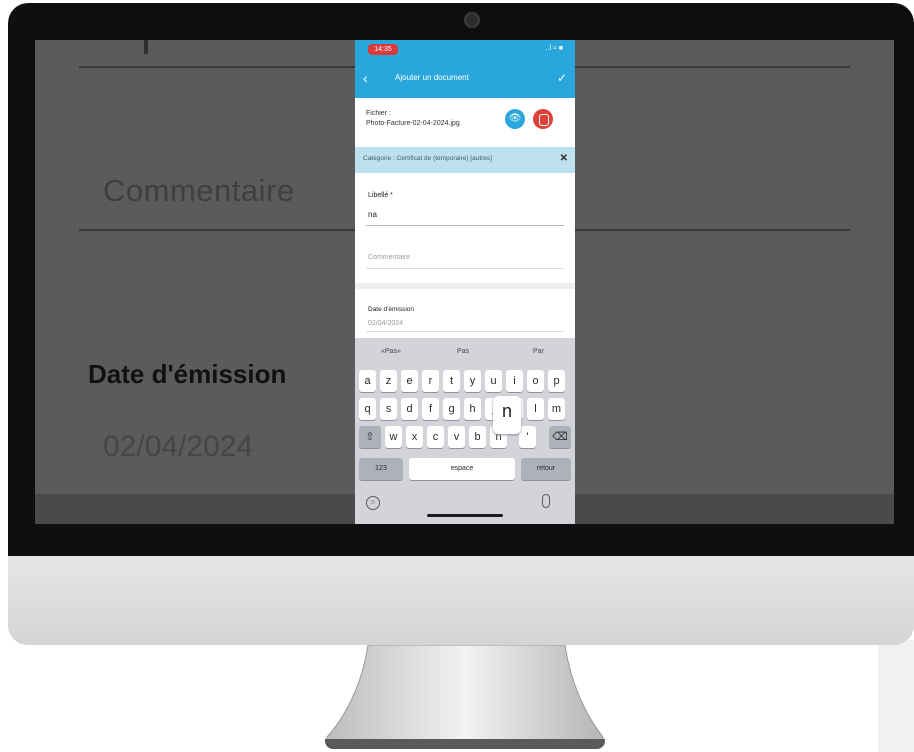 This screenshot has width=914, height=752. What do you see at coordinates (391, 351) in the screenshot?
I see `suggestion-item: «Pas»` at bounding box center [391, 351].